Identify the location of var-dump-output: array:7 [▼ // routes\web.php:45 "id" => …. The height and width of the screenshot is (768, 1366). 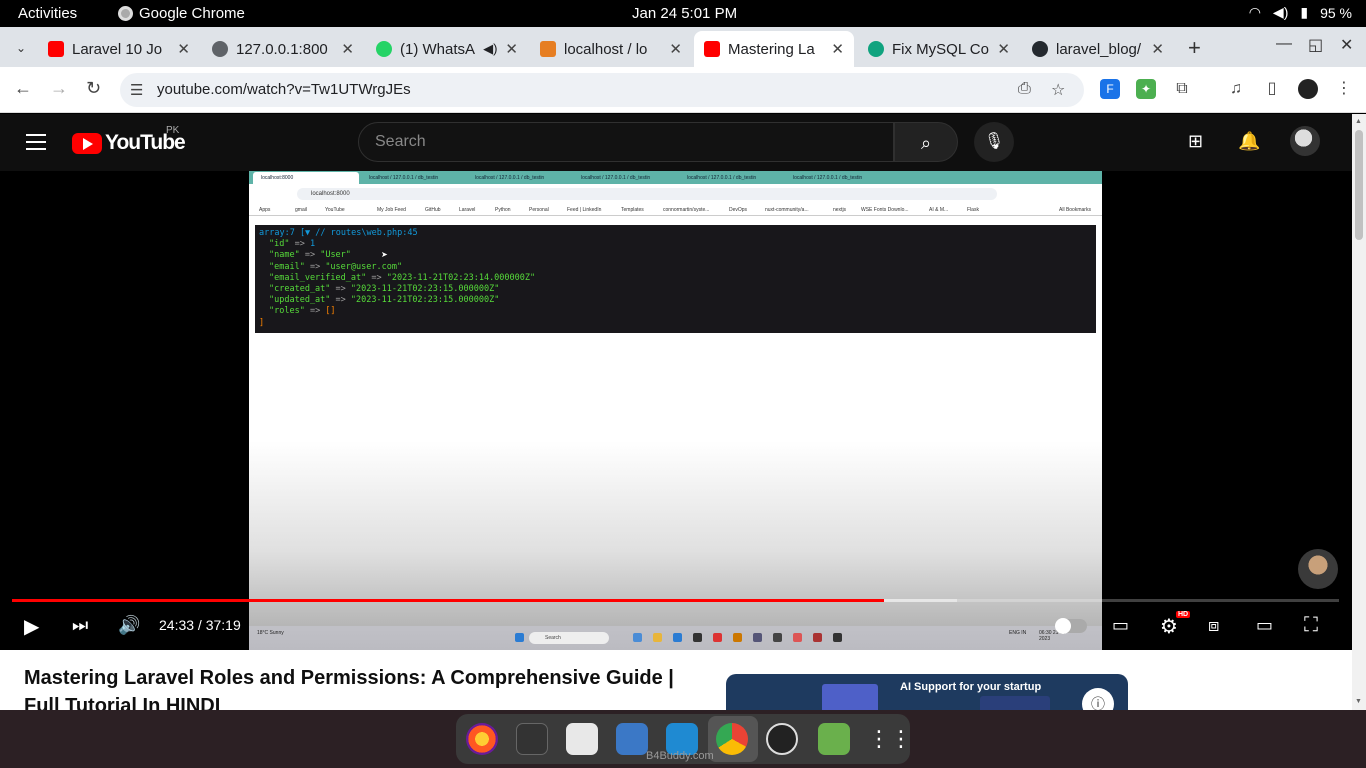
(675, 279).